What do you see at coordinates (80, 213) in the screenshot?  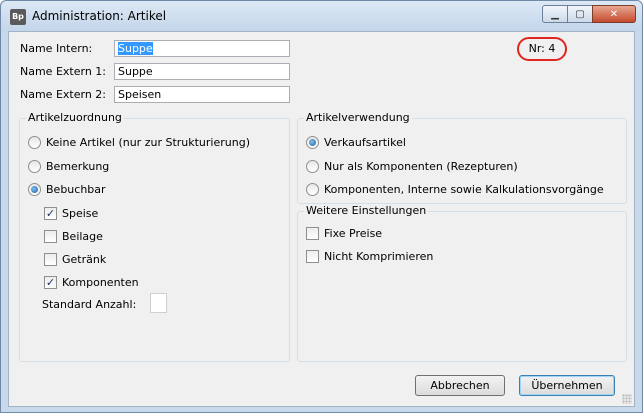 I see `checkbox-speise-label: Speise` at bounding box center [80, 213].